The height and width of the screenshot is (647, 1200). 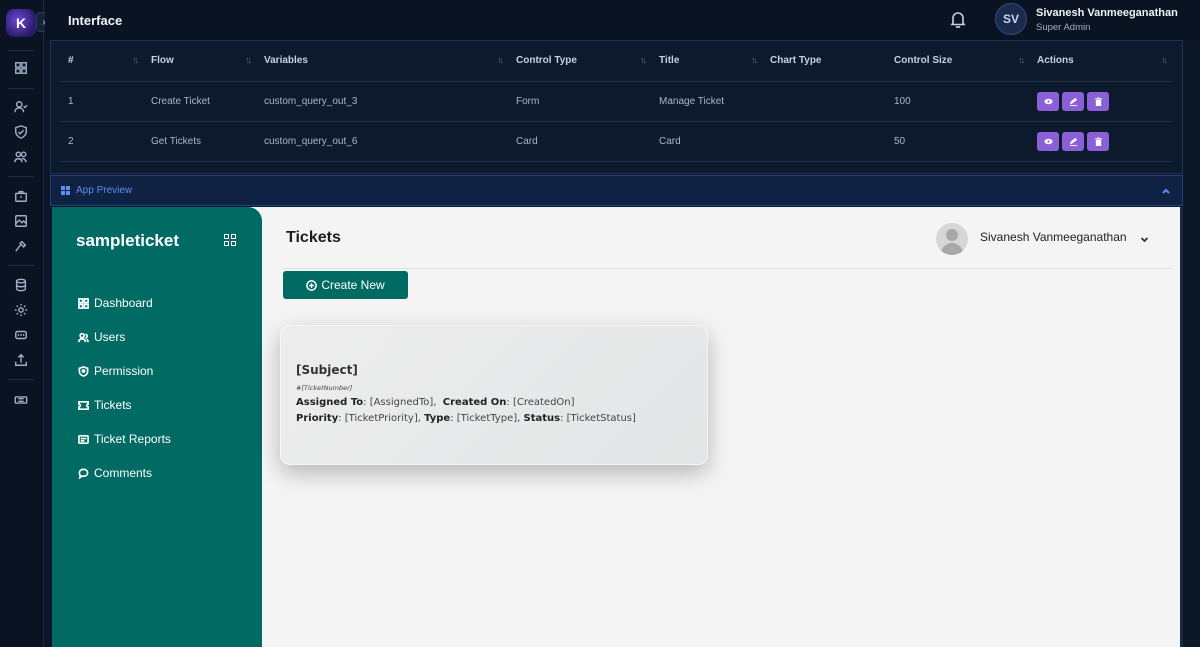 I want to click on column-header-title: Title ↑↓, so click(x=706, y=61).